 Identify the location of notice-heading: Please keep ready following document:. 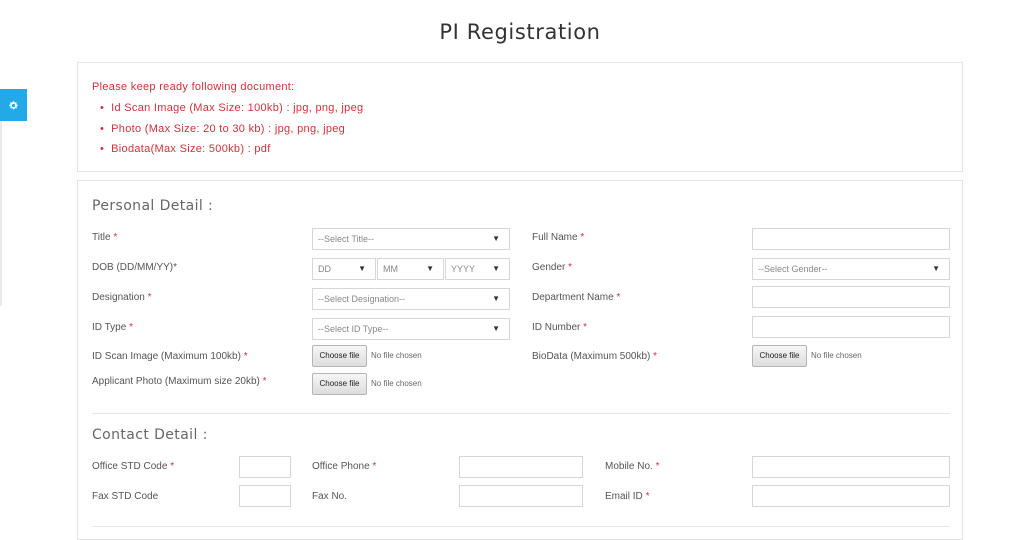
(193, 87).